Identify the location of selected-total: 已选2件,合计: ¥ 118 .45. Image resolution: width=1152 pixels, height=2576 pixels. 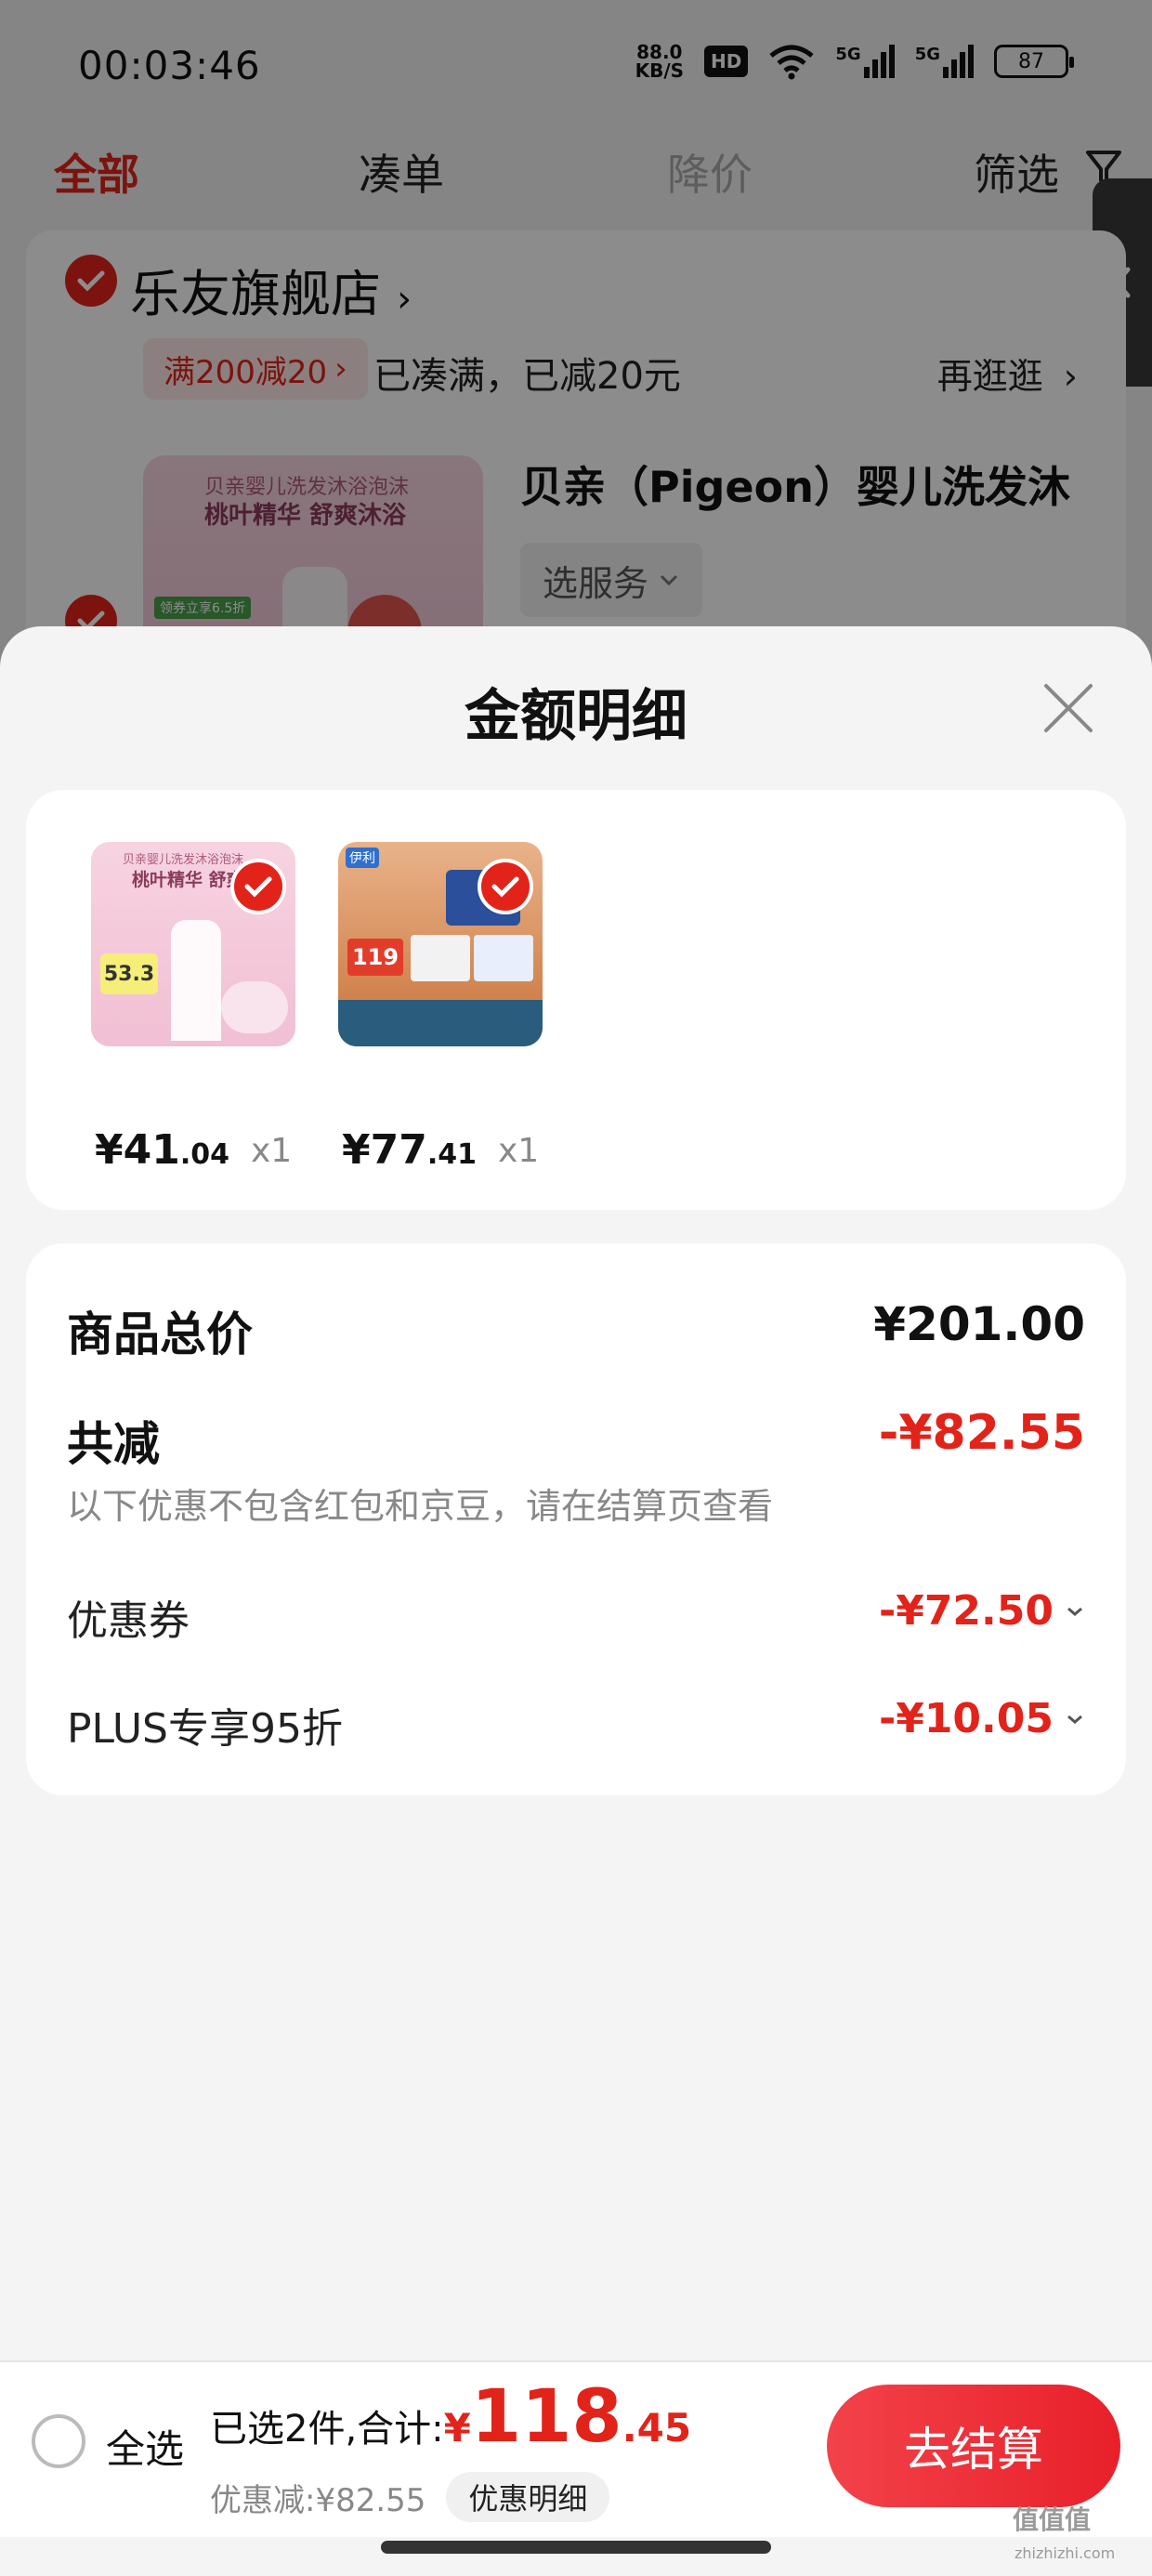
(450, 2417).